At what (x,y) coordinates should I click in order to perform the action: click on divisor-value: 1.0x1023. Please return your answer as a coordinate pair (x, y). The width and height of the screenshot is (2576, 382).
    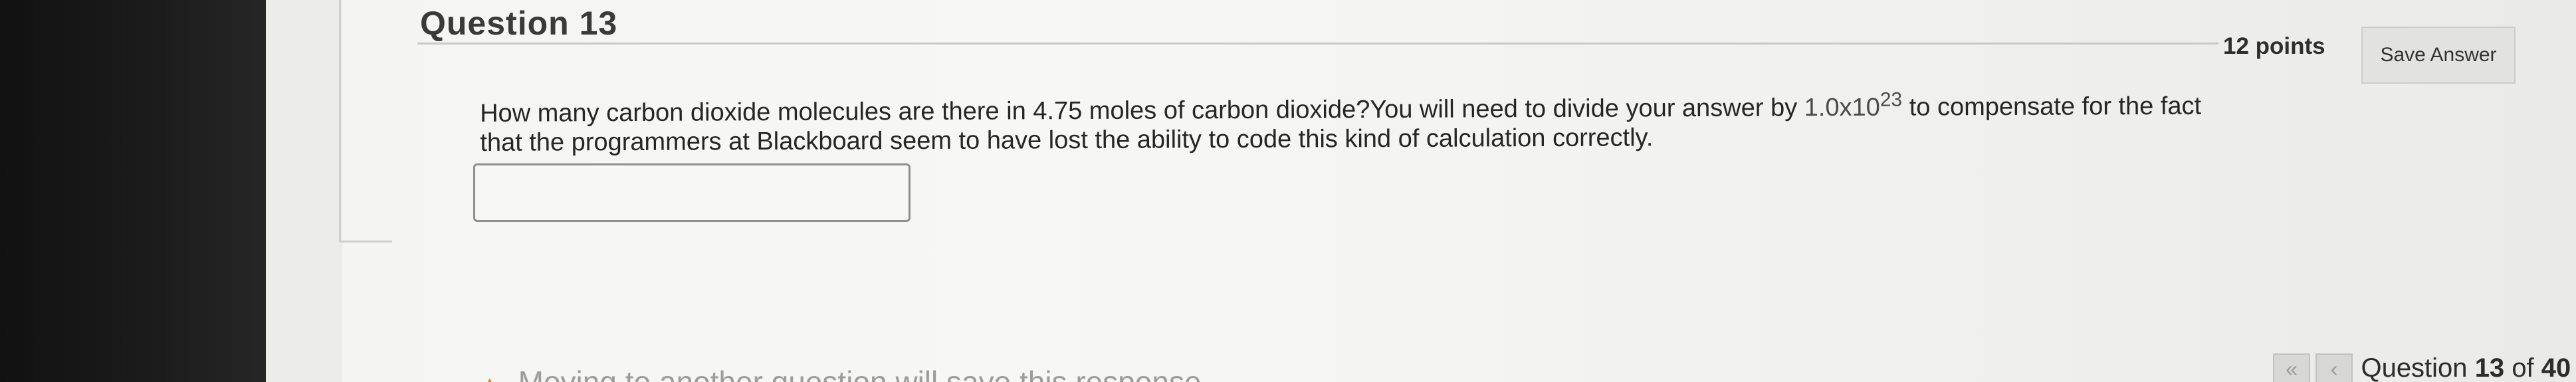
    Looking at the image, I should click on (1853, 105).